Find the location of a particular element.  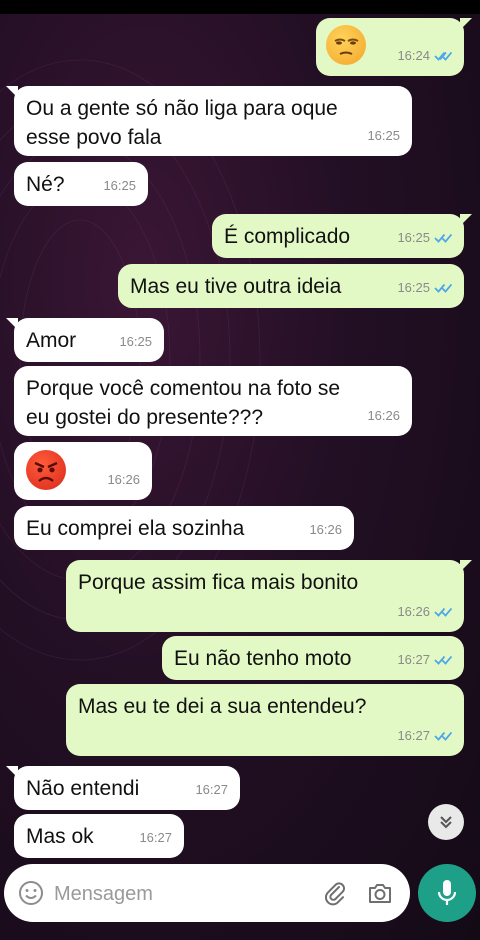

camera-icon is located at coordinates (380, 893).